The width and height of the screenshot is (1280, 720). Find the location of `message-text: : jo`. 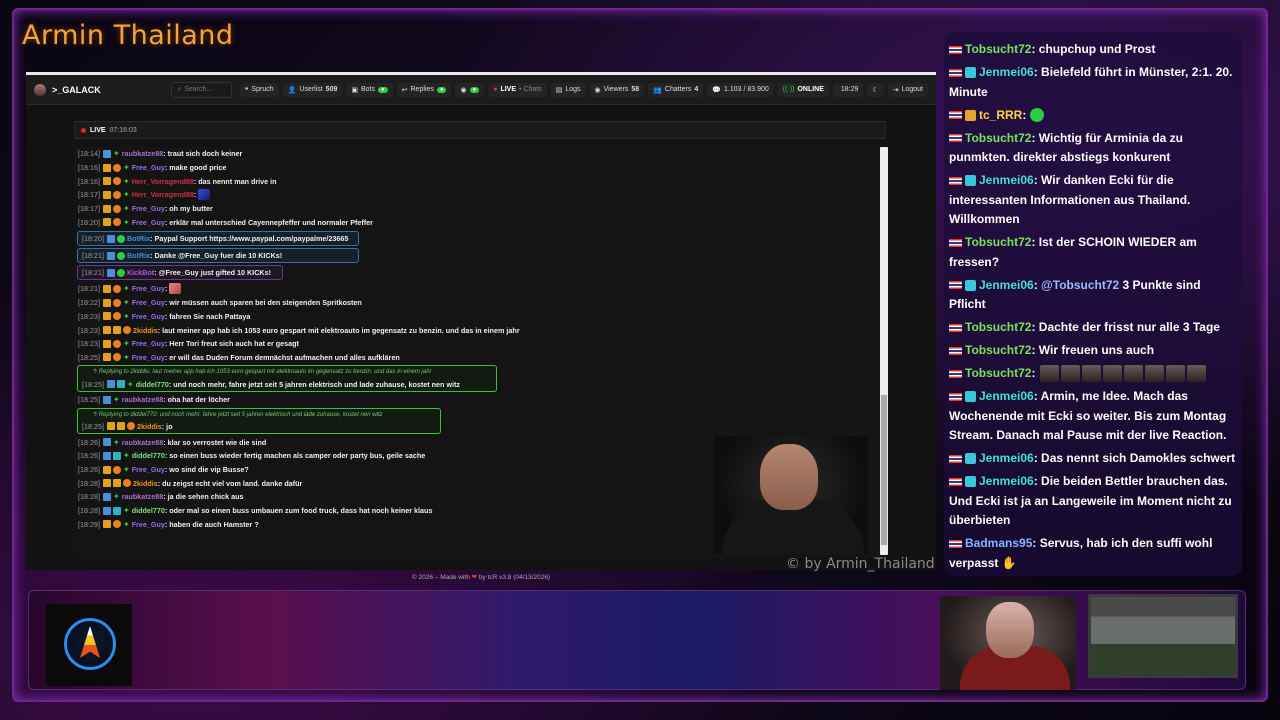

message-text: : jo is located at coordinates (167, 426).